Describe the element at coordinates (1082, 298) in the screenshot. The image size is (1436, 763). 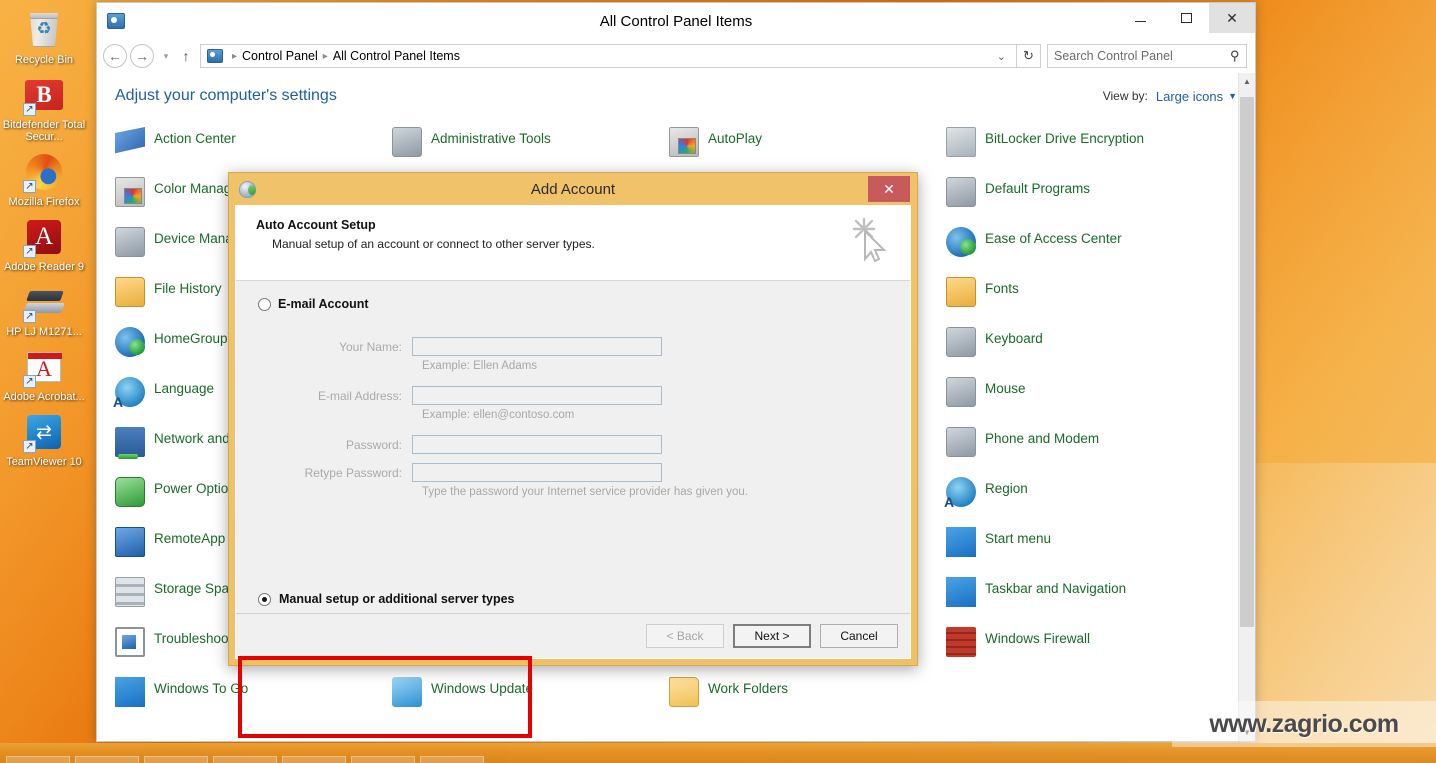
I see `control-panel-item: Fonts` at that location.